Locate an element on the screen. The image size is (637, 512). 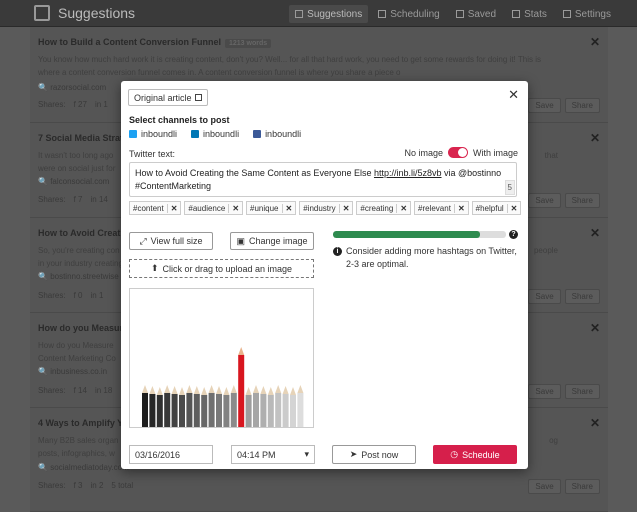
linkedin-icon: in 1 is located at coordinates (101, 104).